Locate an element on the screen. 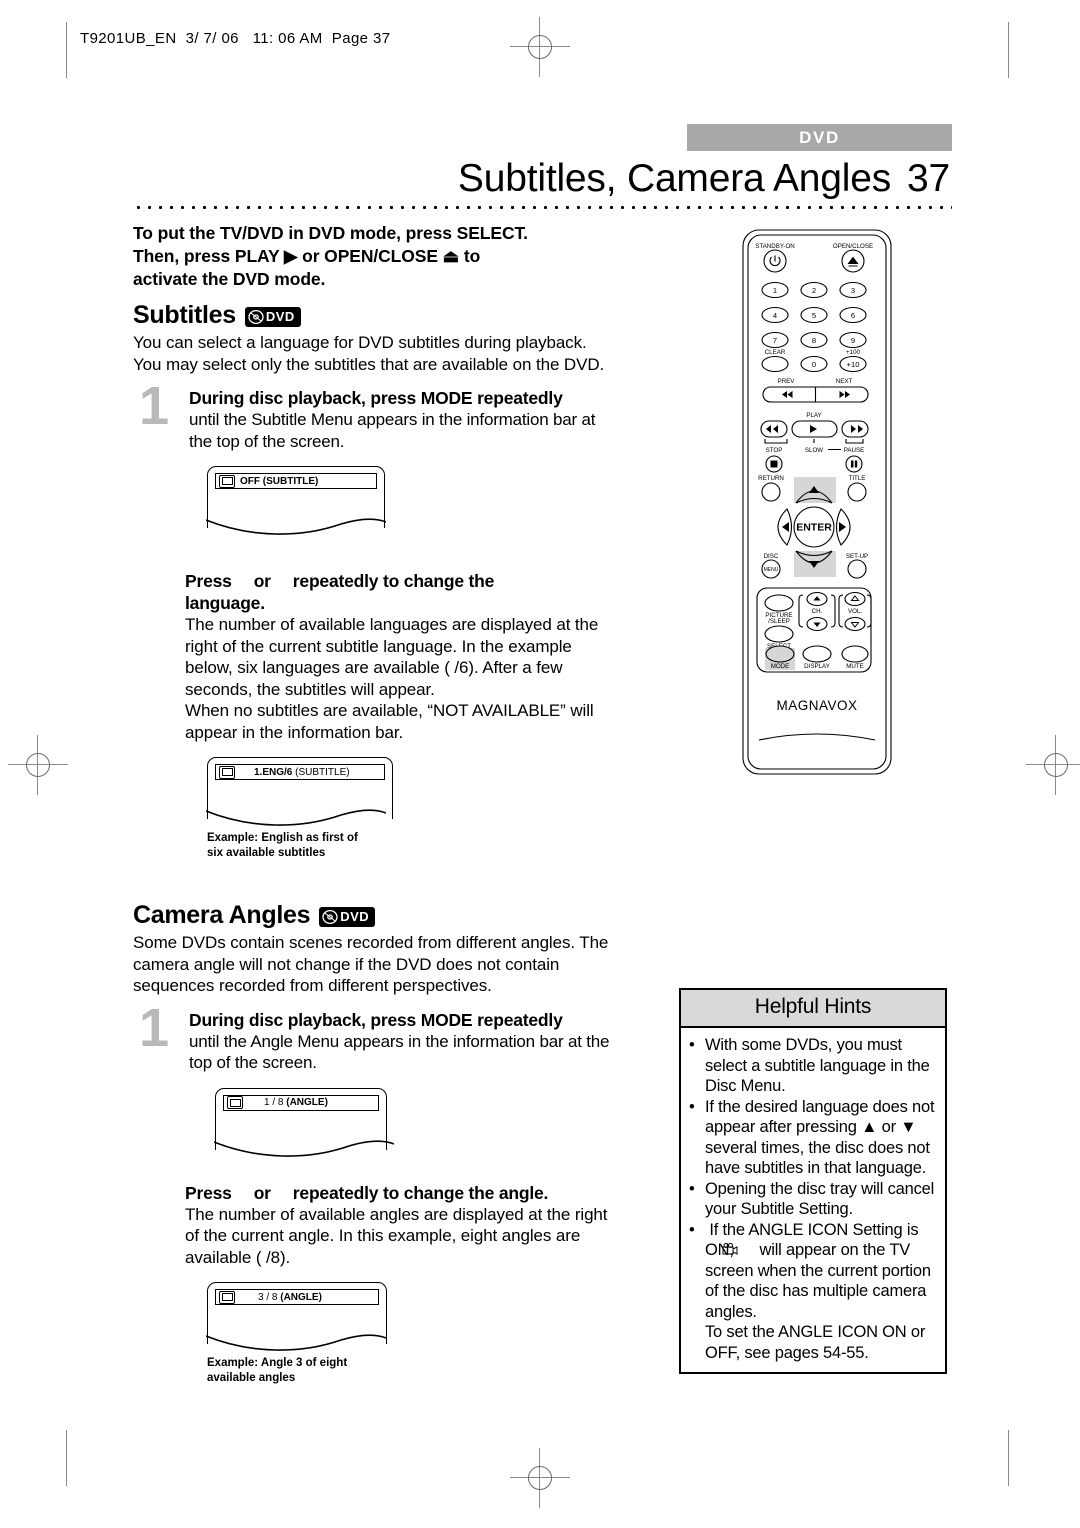  remote-next-label: NEXT is located at coordinates (844, 381).